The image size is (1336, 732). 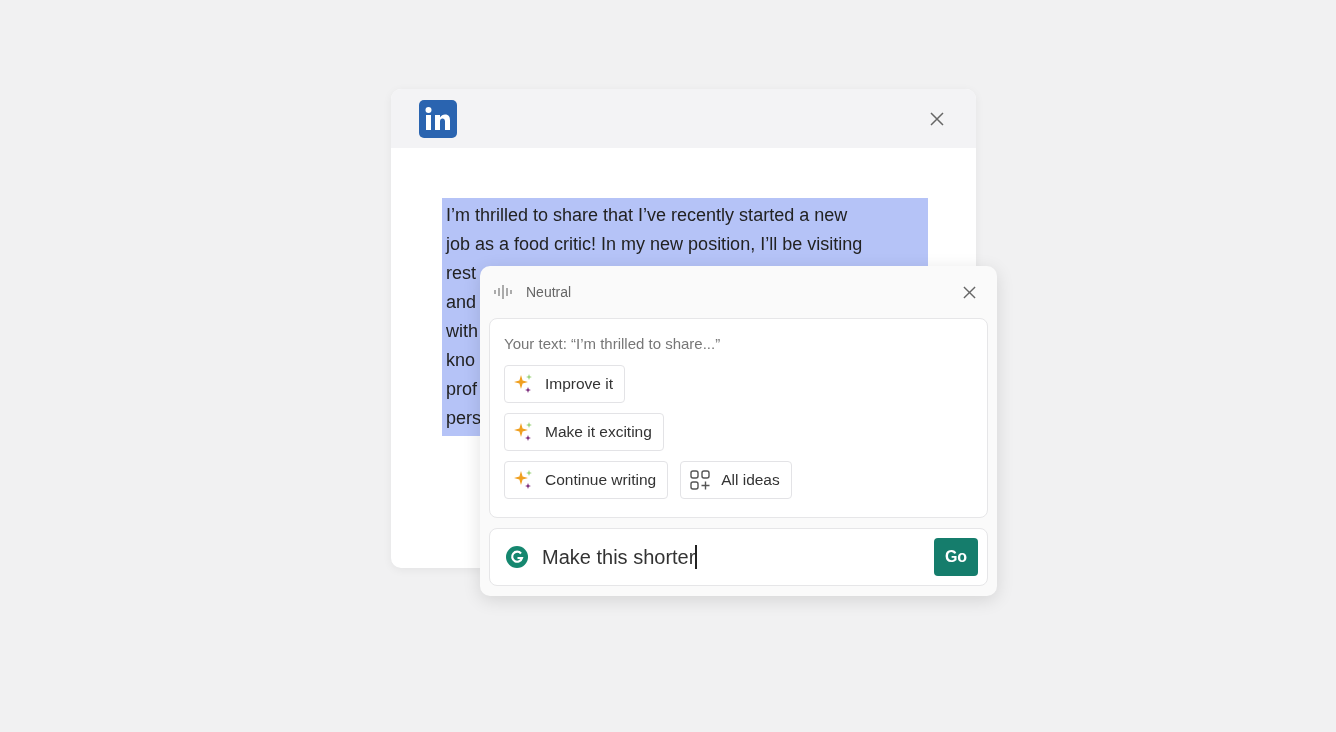 What do you see at coordinates (517, 557) in the screenshot?
I see `g-logo-icon` at bounding box center [517, 557].